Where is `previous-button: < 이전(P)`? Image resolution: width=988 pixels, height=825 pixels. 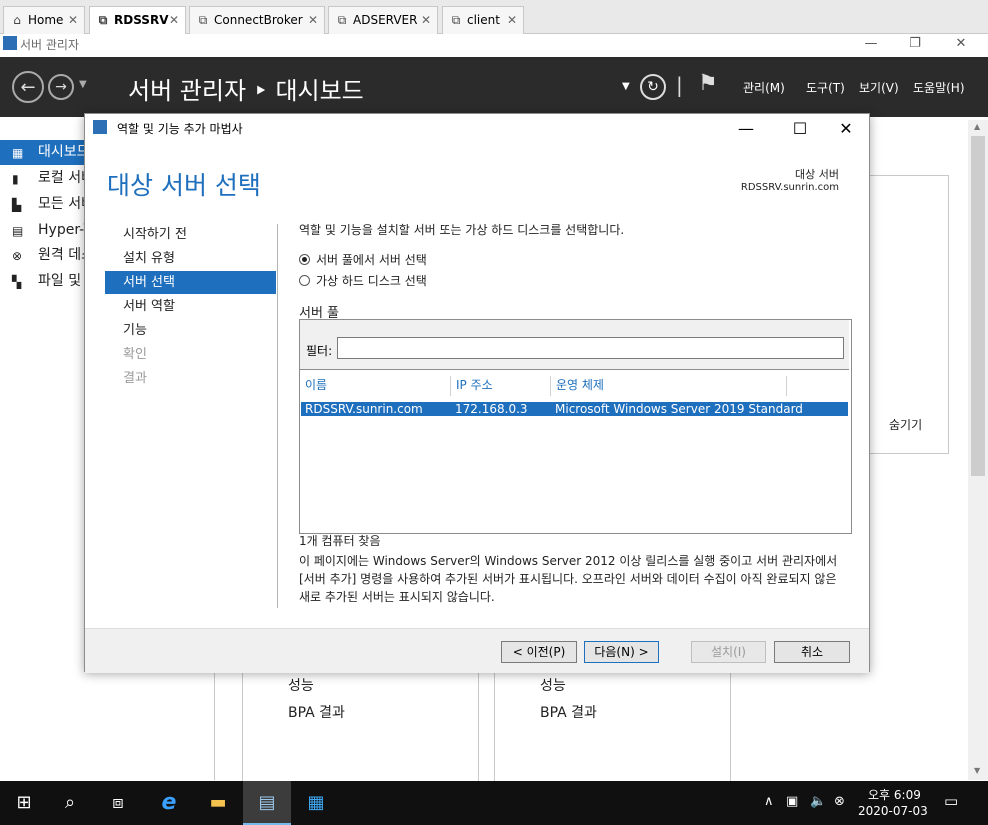
previous-button: < 이전(P) is located at coordinates (539, 652).